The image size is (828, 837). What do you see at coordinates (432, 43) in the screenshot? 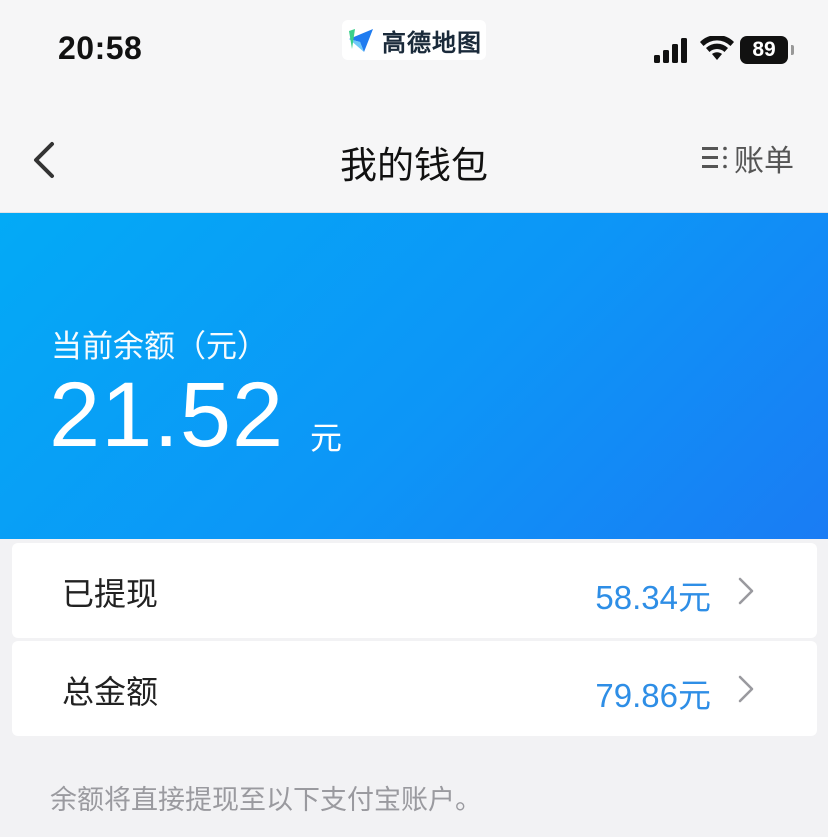
I see `app-badge-name: 高德地图` at bounding box center [432, 43].